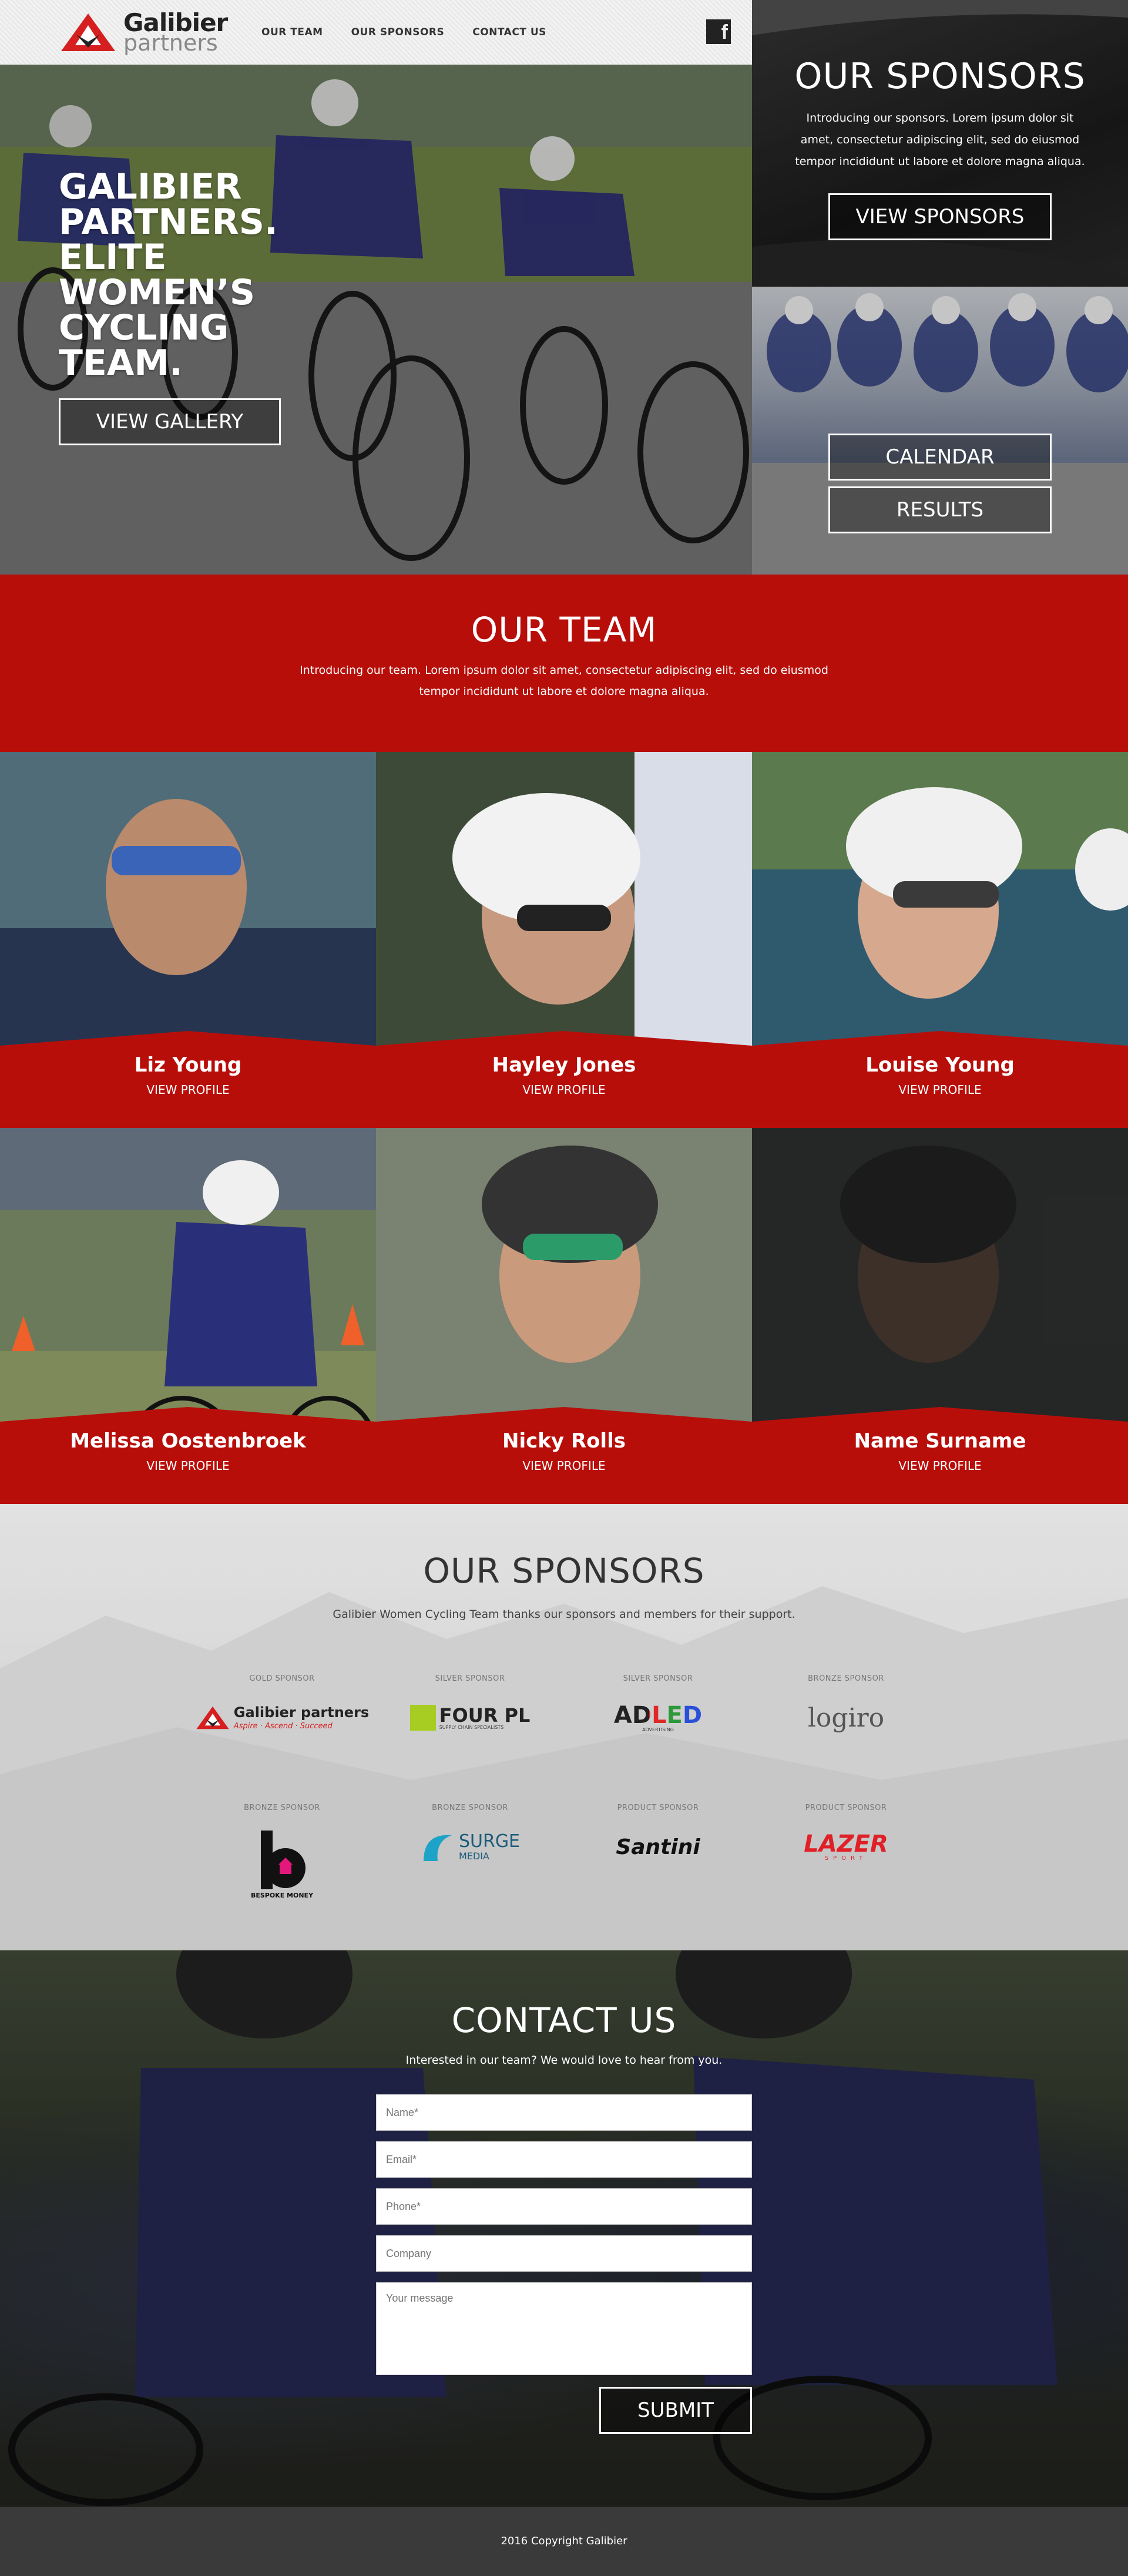 Image resolution: width=1128 pixels, height=2576 pixels. I want to click on sponsor-tier: GOLD SPONSOR, so click(282, 1679).